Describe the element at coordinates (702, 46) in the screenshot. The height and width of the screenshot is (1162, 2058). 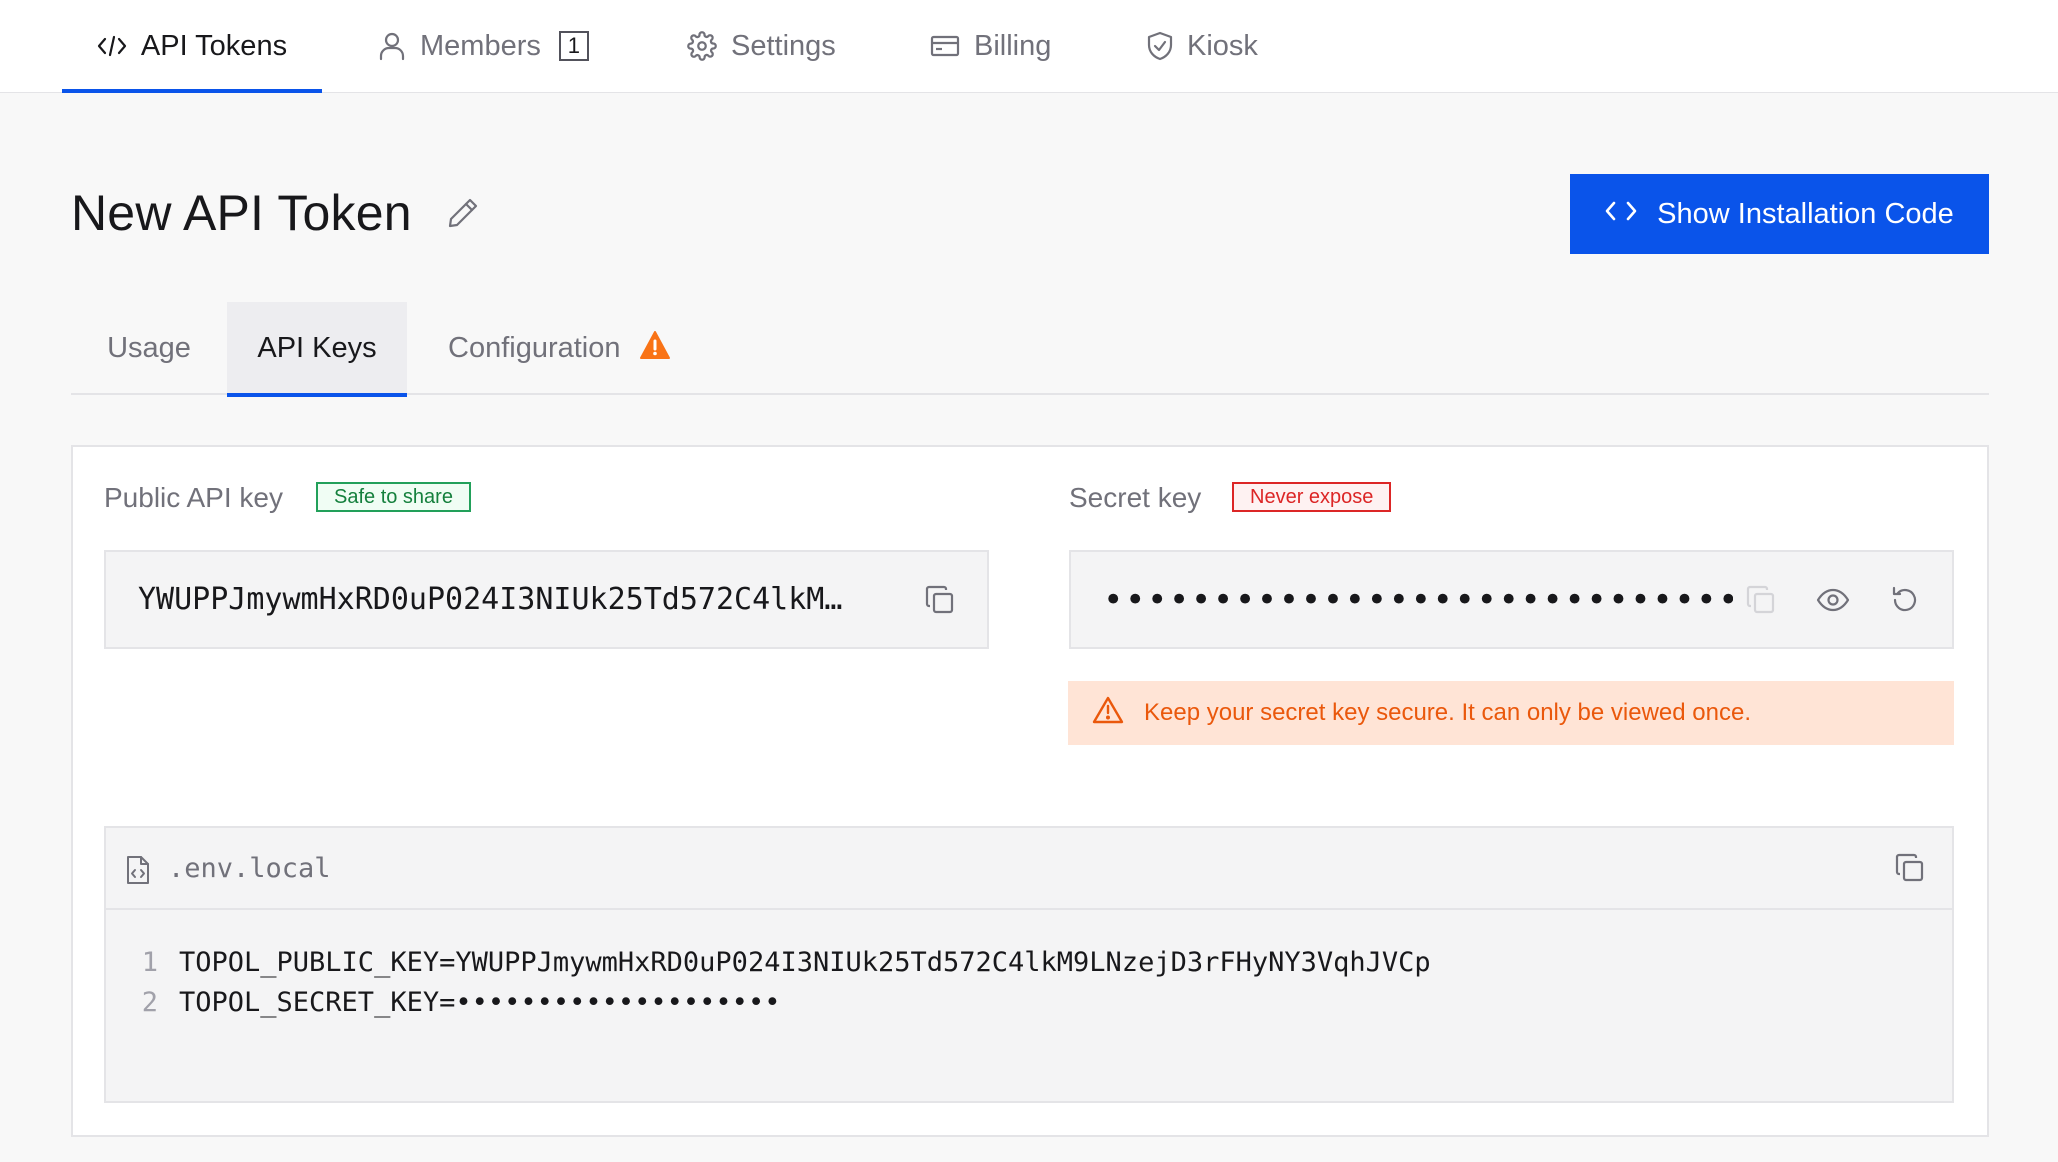
I see `gear-icon` at that location.